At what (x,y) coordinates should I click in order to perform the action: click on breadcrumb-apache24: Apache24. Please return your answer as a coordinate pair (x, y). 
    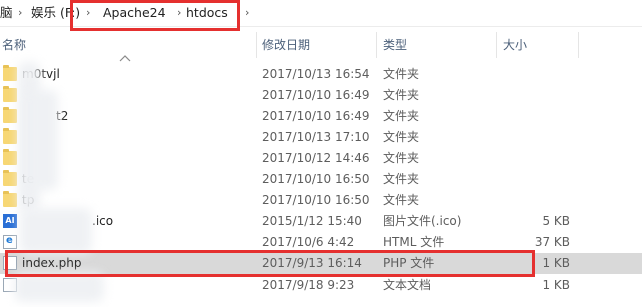
    Looking at the image, I should click on (134, 13).